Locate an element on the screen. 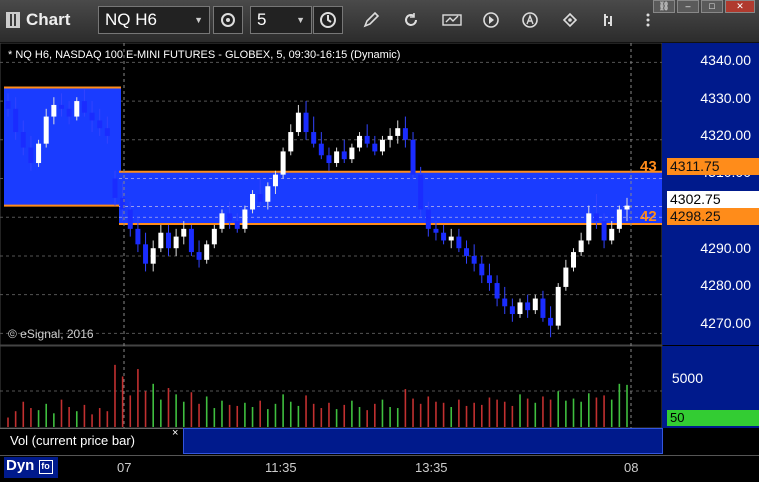  time-axis: 07 11:35 13:35 08 is located at coordinates (379, 468).